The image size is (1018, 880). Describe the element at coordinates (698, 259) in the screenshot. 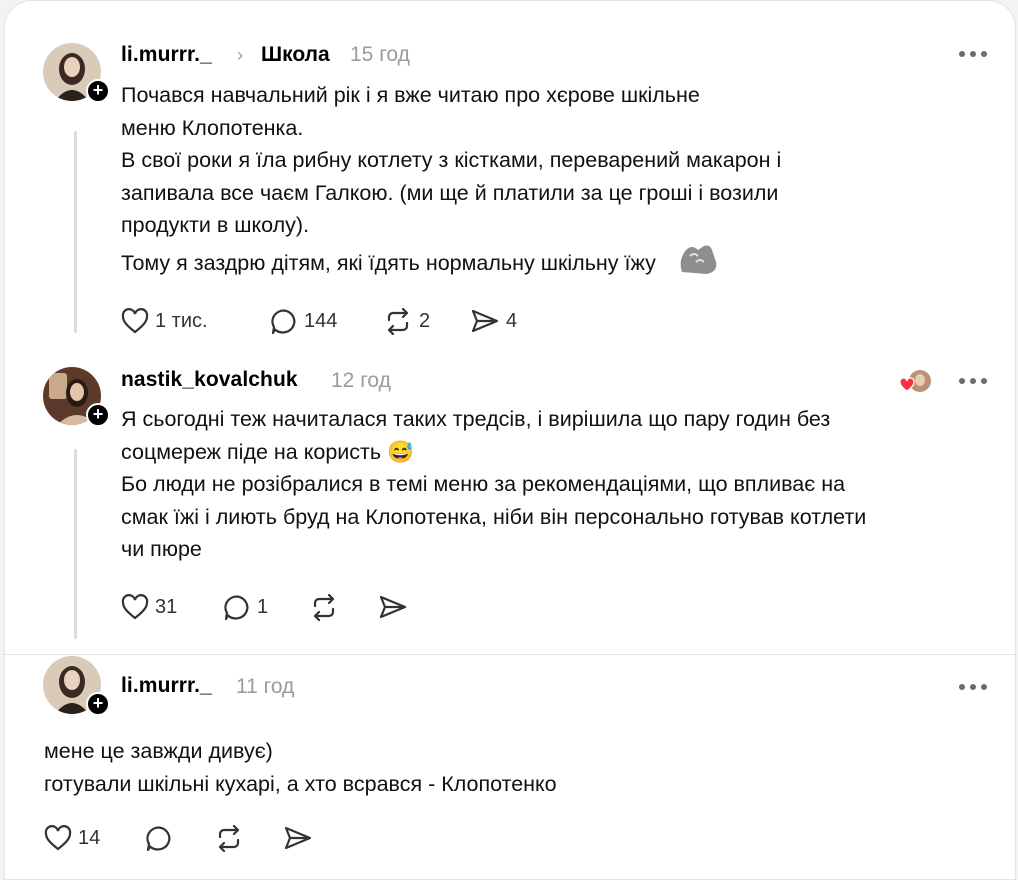

I see `clapping-hands-icon` at that location.